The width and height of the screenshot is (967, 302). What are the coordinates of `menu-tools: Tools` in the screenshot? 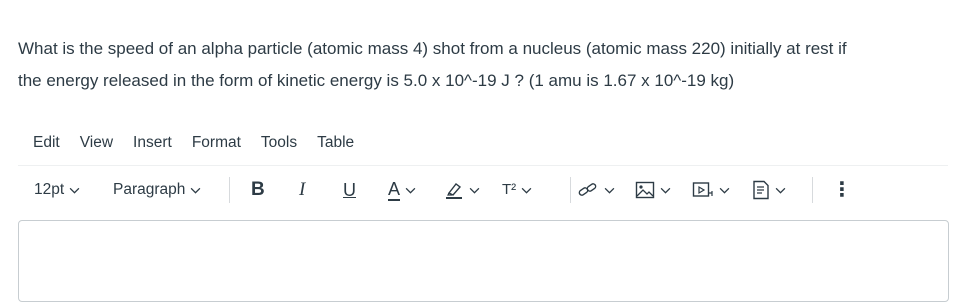 It's located at (279, 143).